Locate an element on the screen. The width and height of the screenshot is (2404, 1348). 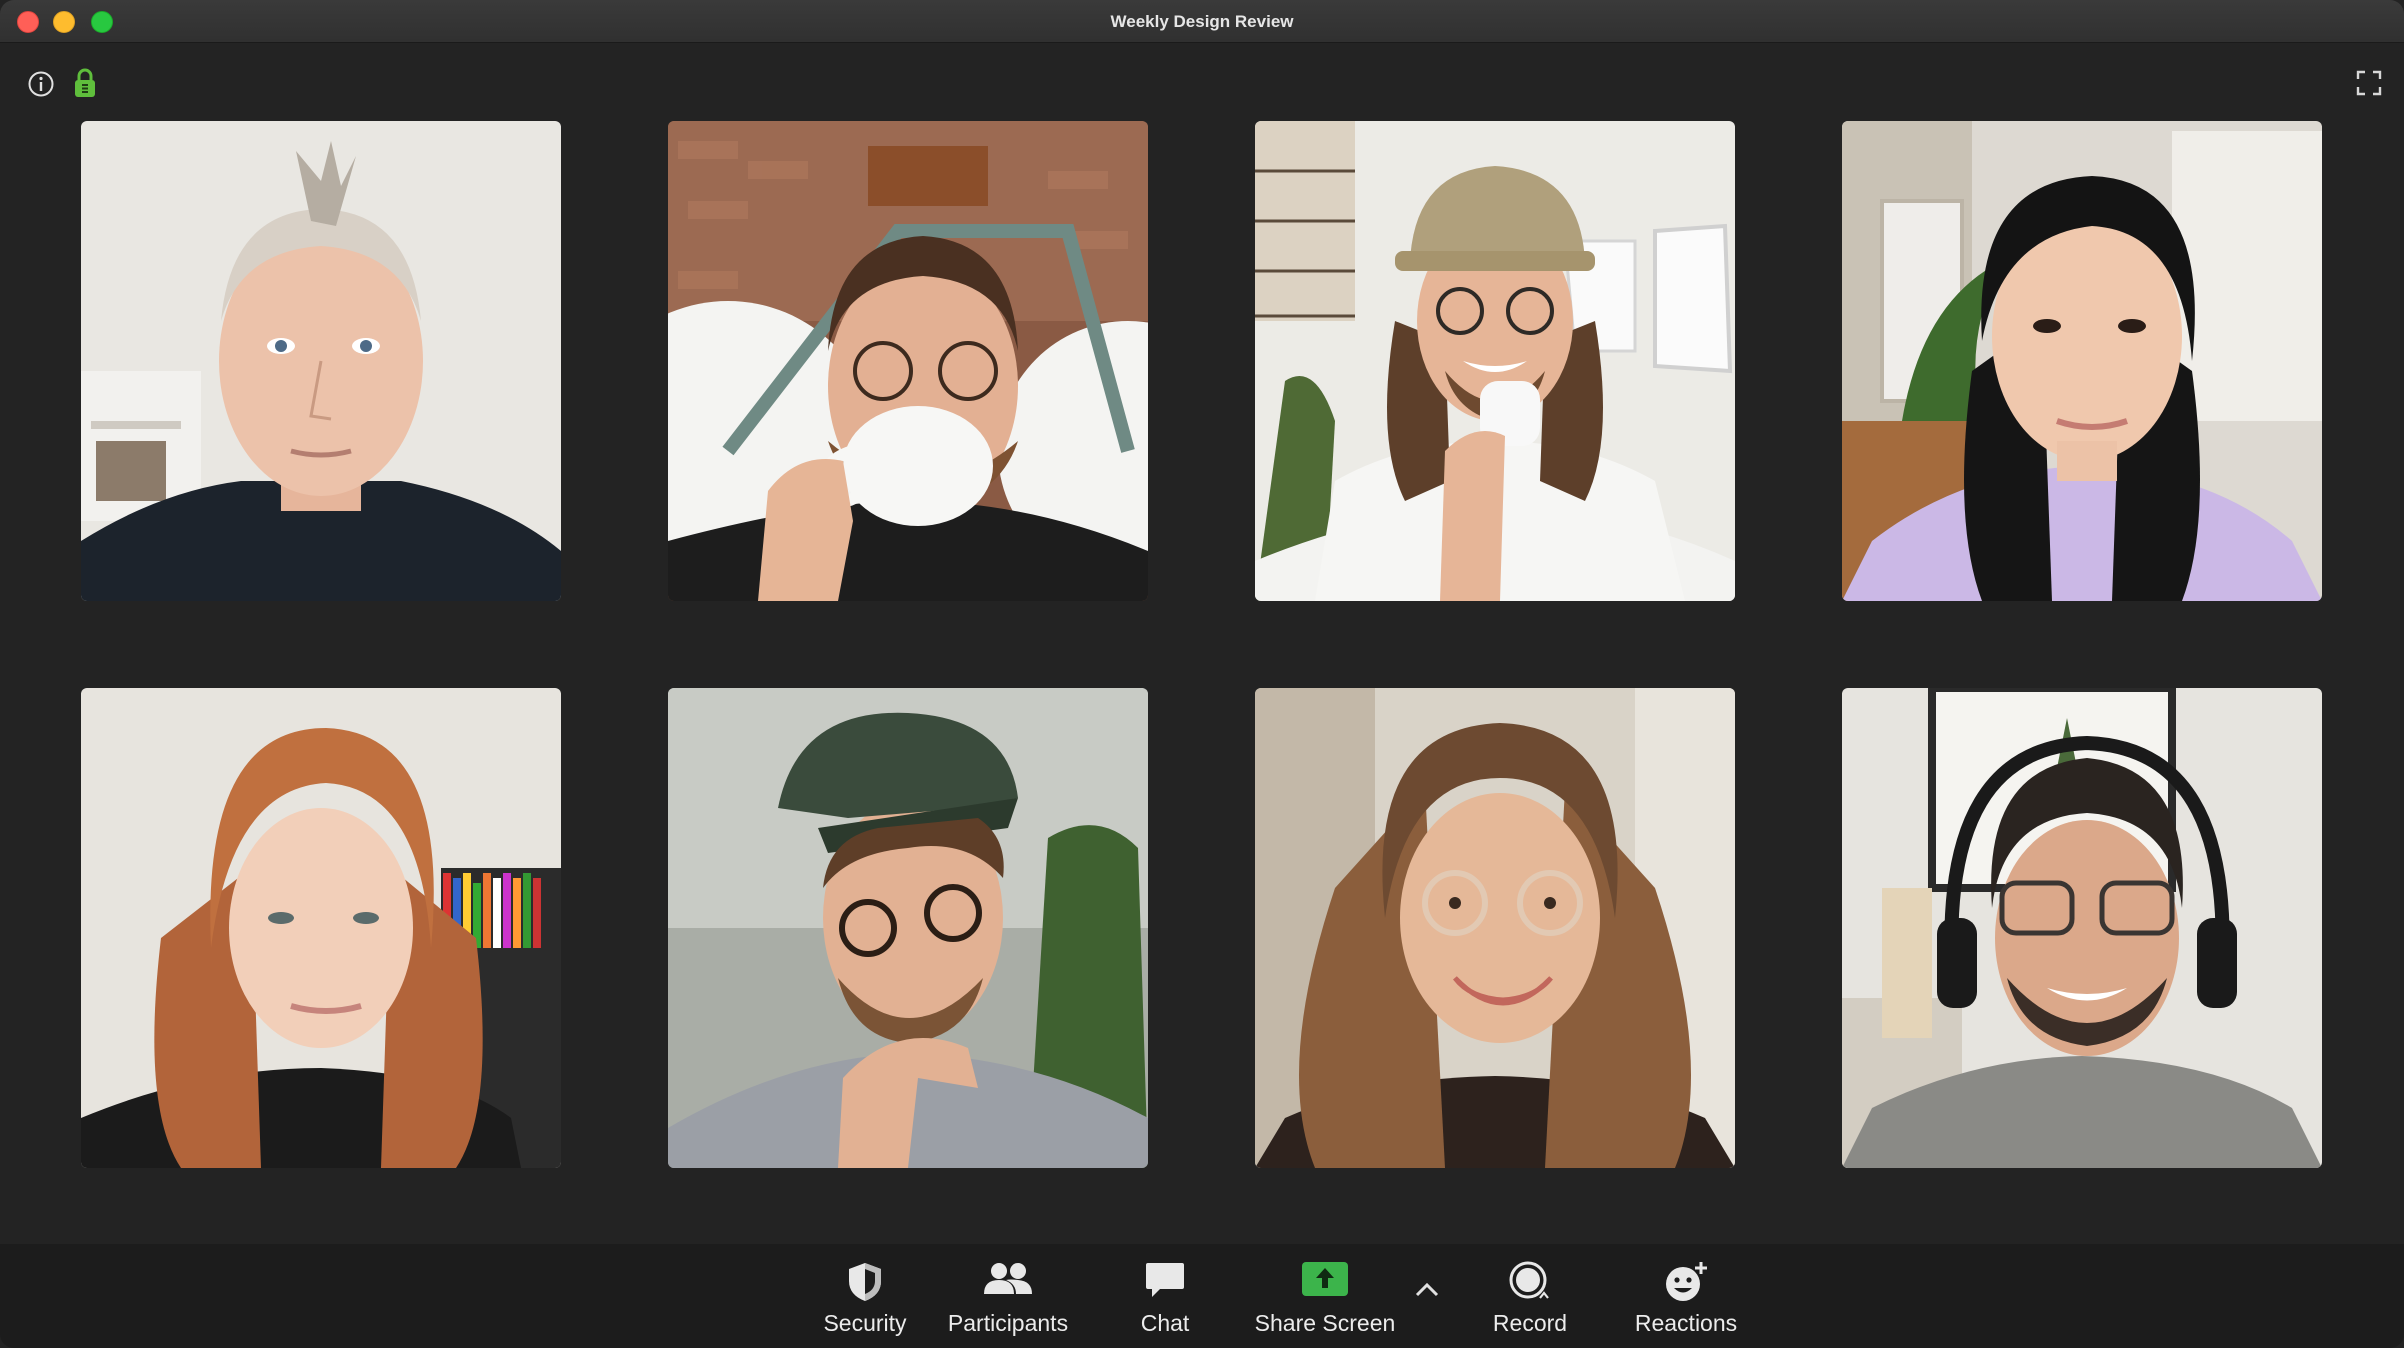
chat-icon is located at coordinates (1165, 1280).